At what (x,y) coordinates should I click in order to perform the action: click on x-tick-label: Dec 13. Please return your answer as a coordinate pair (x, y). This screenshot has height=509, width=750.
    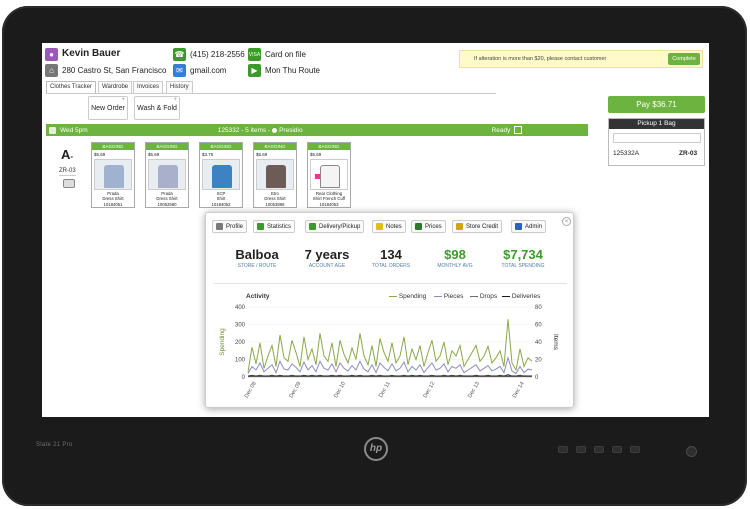
    Looking at the image, I should click on (474, 390).